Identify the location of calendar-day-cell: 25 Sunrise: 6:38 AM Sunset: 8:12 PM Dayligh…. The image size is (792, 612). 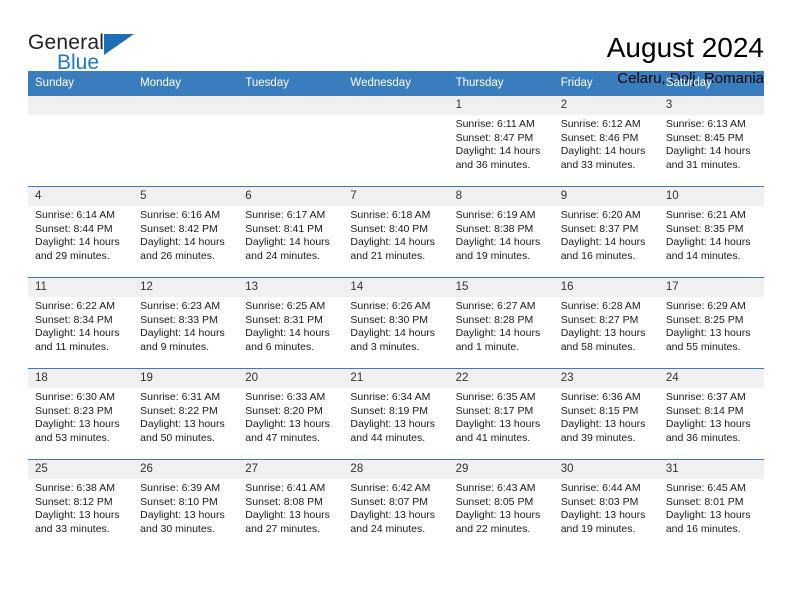
(81, 504).